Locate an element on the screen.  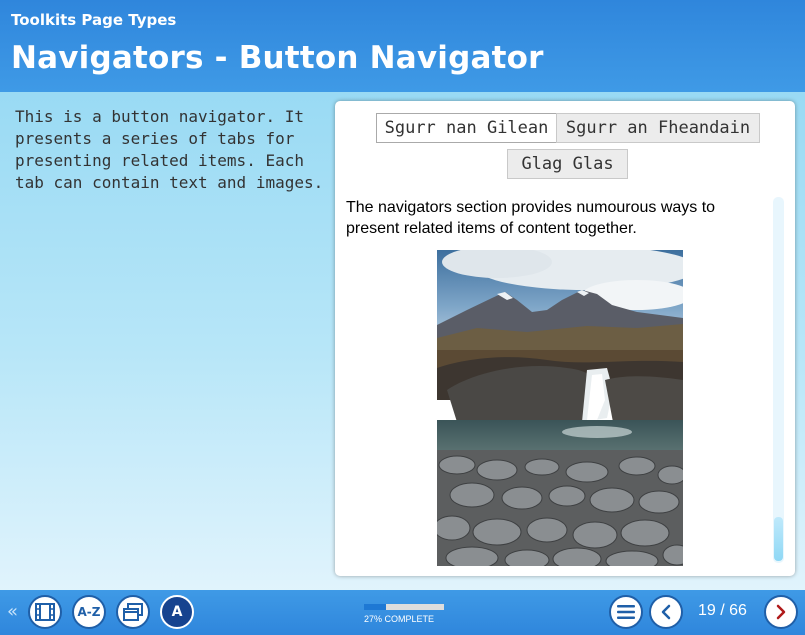
media-button is located at coordinates (45, 612).